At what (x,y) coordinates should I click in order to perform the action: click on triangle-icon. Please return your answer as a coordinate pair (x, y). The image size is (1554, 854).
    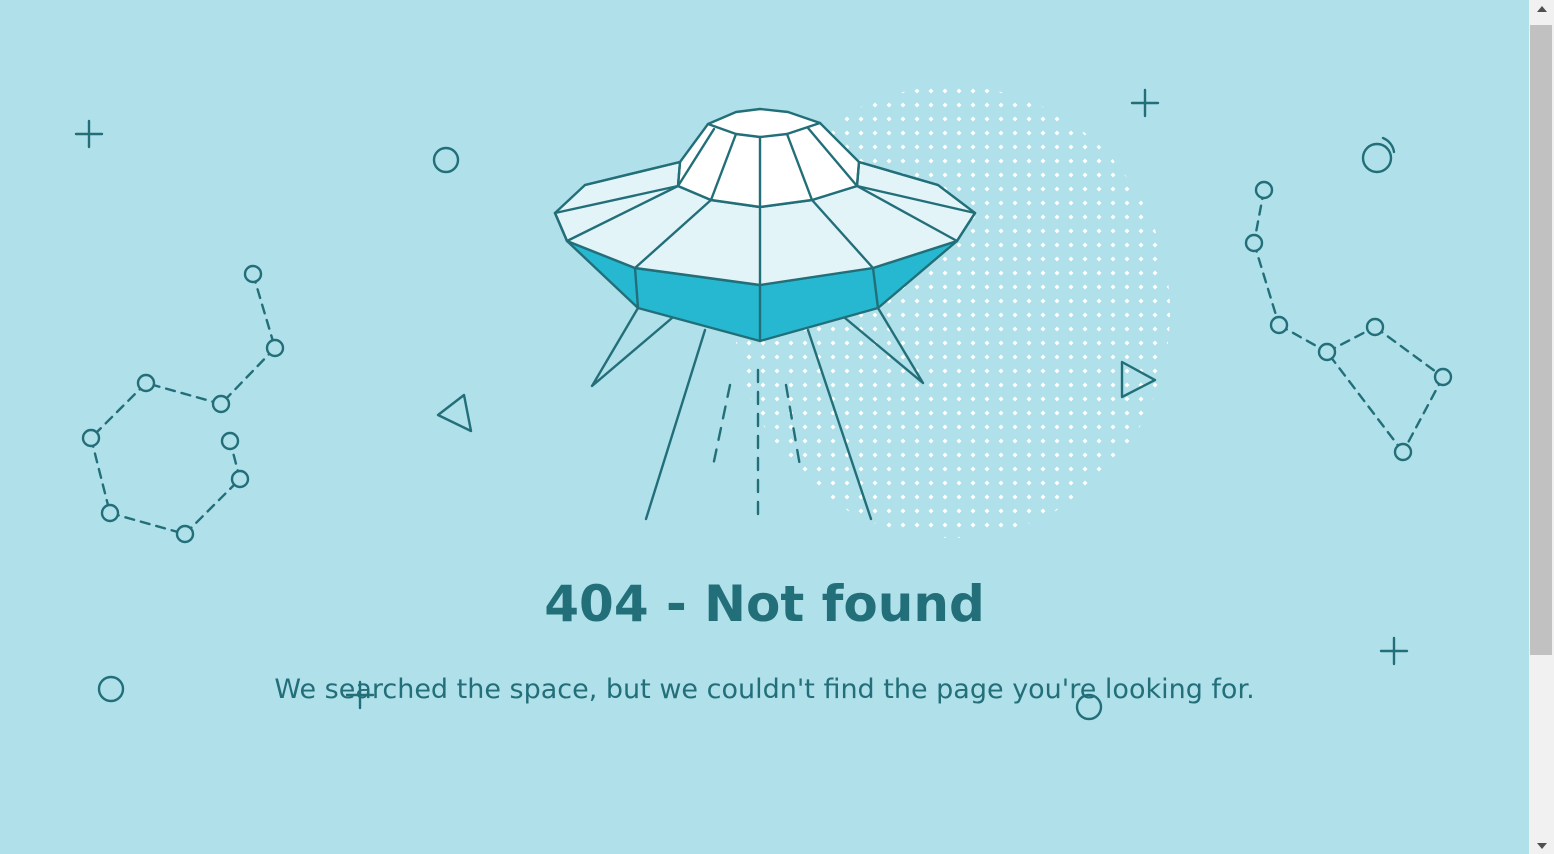
    Looking at the image, I should click on (454, 413).